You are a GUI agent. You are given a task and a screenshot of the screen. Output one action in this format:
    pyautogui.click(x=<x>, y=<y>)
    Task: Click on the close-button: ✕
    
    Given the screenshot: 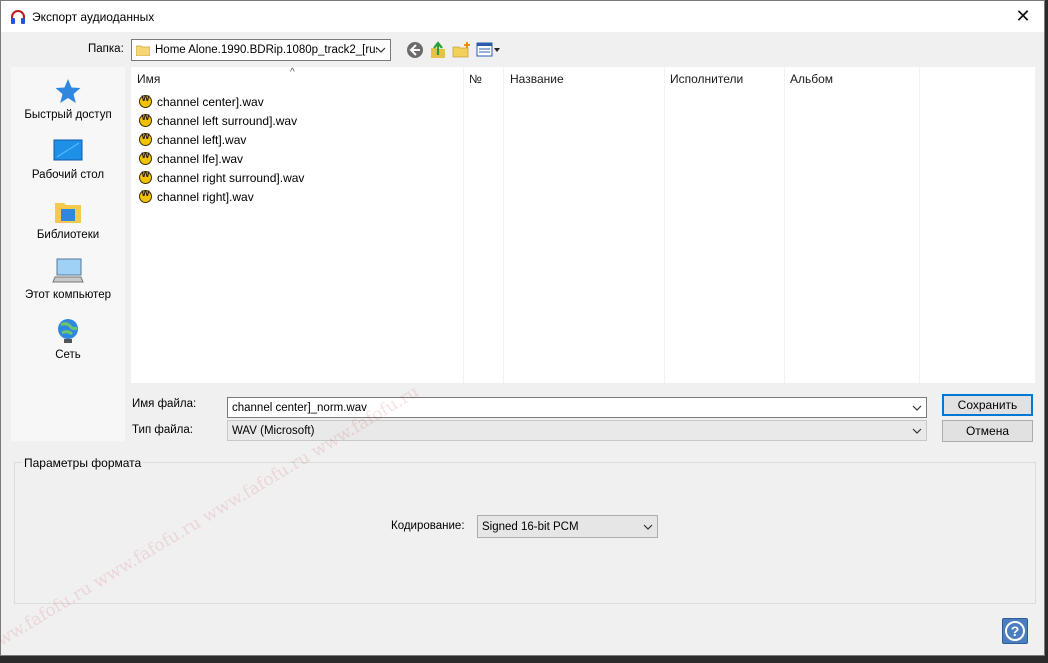 What is the action you would take?
    pyautogui.click(x=1023, y=16)
    